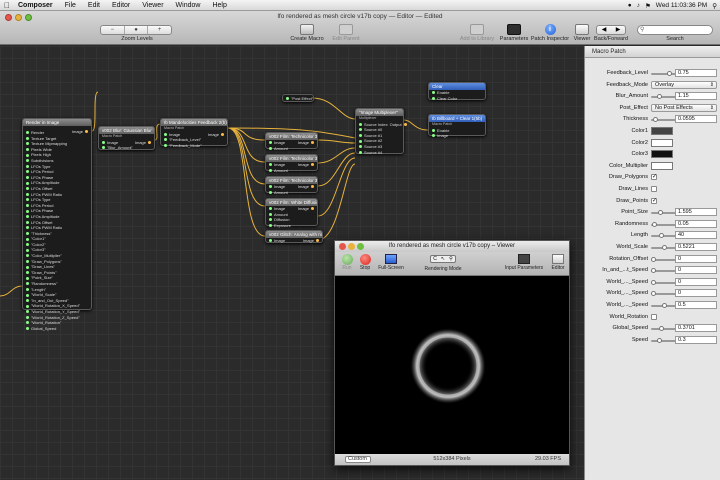 Image resolution: width=720 pixels, height=480 pixels. Describe the element at coordinates (684, 84) in the screenshot. I see `param-select: Overlay ⇕` at that location.